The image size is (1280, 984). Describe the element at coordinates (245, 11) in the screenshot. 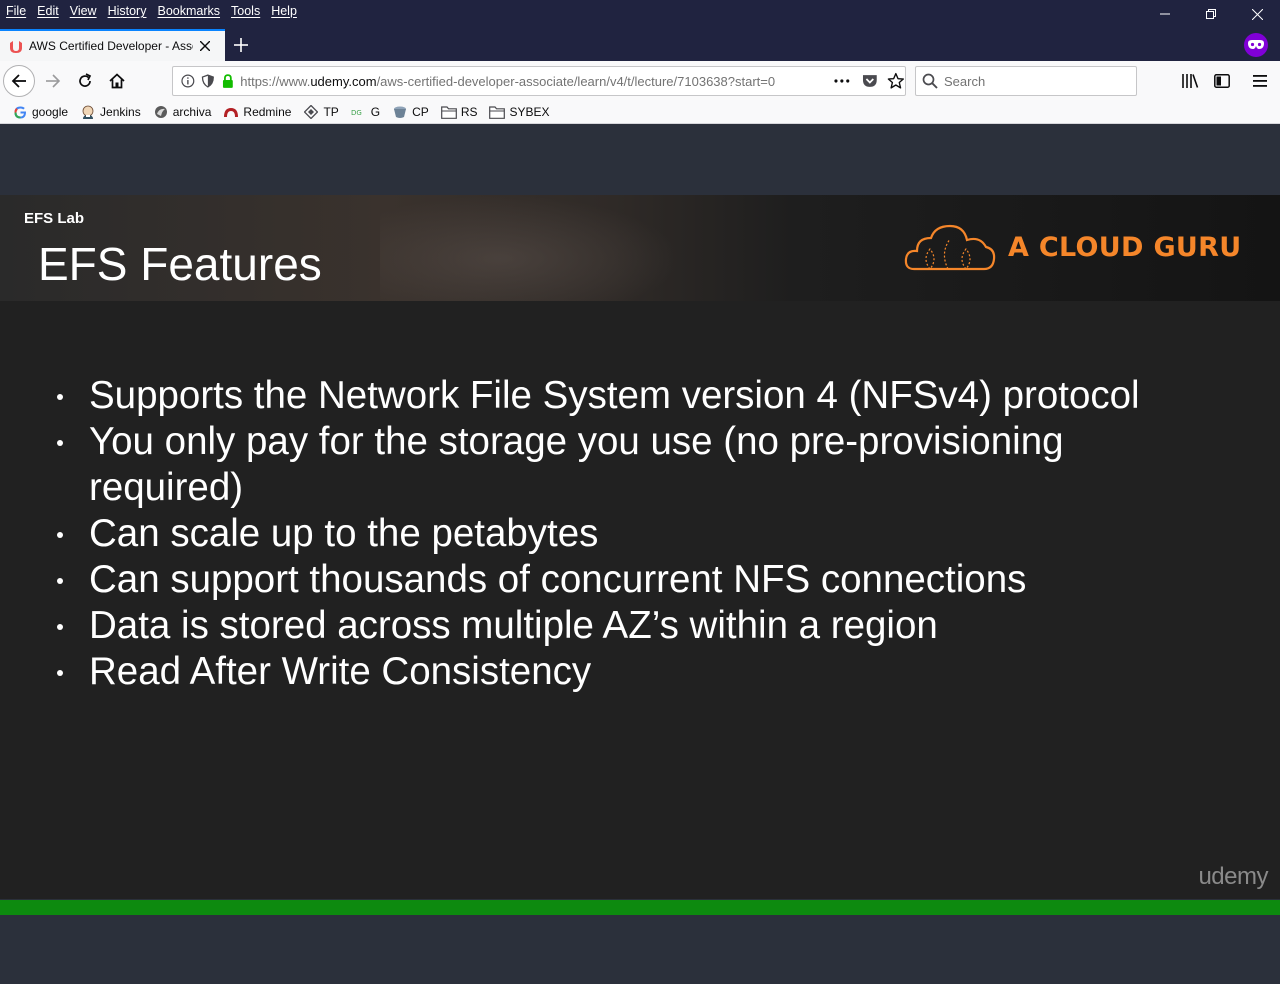

I see `menu-tools: Tools` at that location.